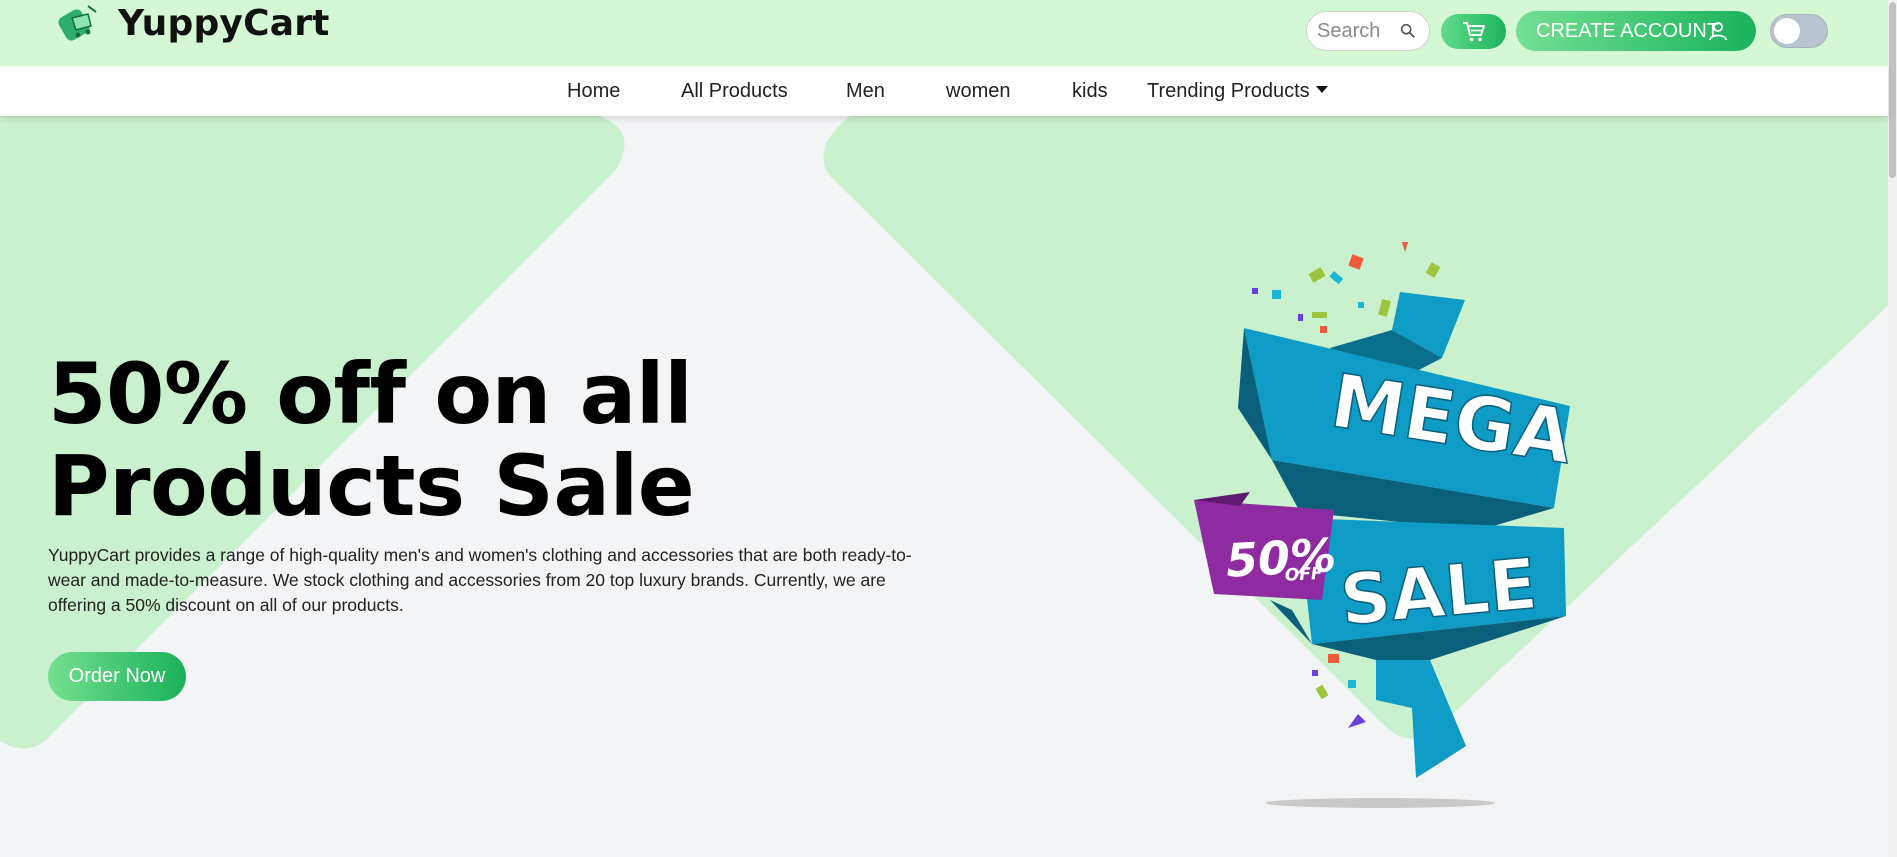 This screenshot has width=1897, height=857. Describe the element at coordinates (1386, 525) in the screenshot. I see `mega-sale-banner: MEGA SALE 50% OFF` at that location.